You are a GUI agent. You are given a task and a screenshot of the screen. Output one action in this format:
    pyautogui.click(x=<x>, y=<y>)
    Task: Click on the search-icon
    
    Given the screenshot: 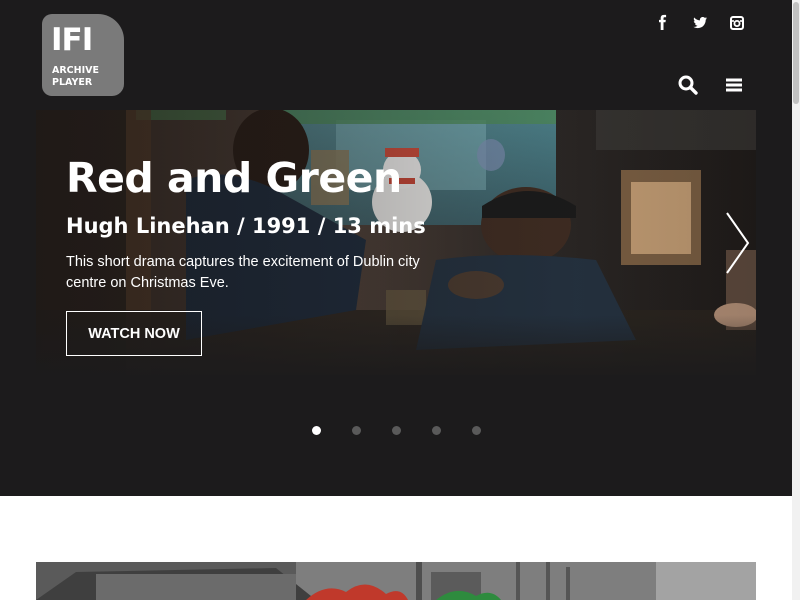 What is the action you would take?
    pyautogui.click(x=688, y=85)
    